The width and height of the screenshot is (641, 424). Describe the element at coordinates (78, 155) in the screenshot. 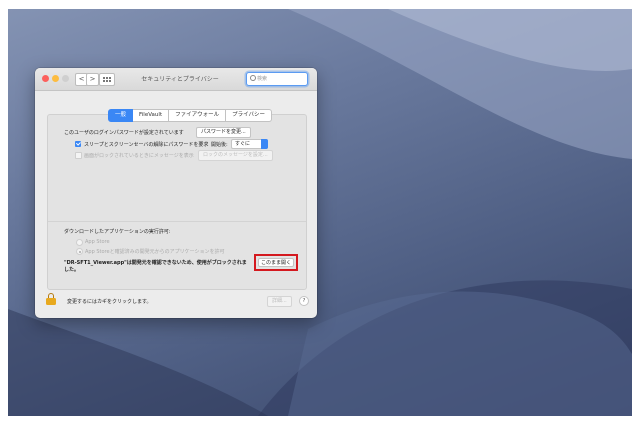

I see `lock-message-checkbox` at that location.